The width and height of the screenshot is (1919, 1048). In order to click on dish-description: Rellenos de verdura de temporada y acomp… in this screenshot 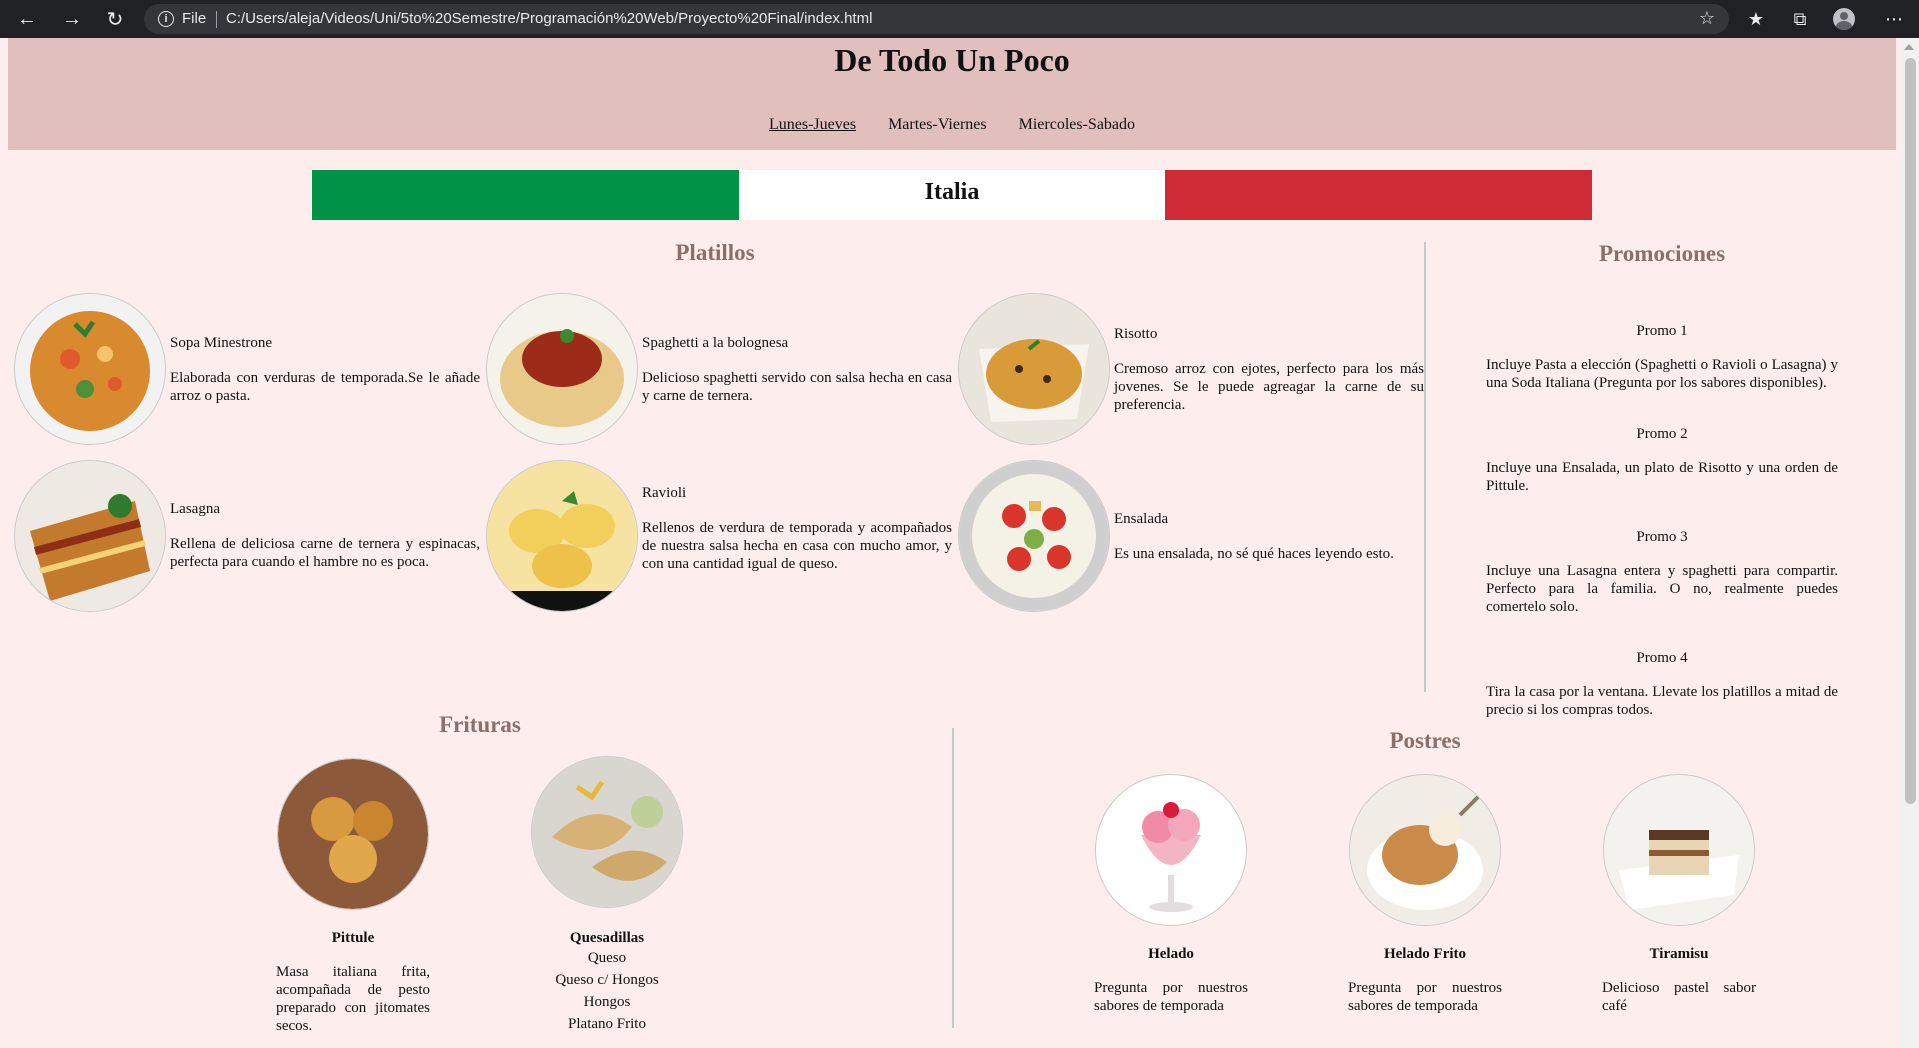, I will do `click(797, 546)`.